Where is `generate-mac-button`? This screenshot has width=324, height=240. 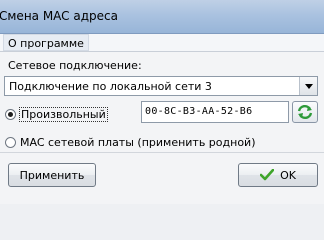
generate-mac-button is located at coordinates (305, 112).